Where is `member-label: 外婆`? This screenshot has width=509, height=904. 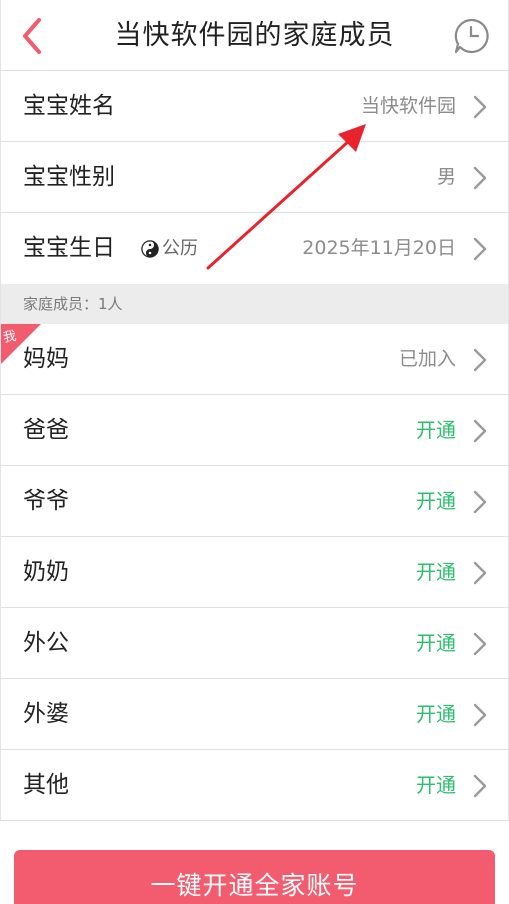
member-label: 外婆 is located at coordinates (46, 714).